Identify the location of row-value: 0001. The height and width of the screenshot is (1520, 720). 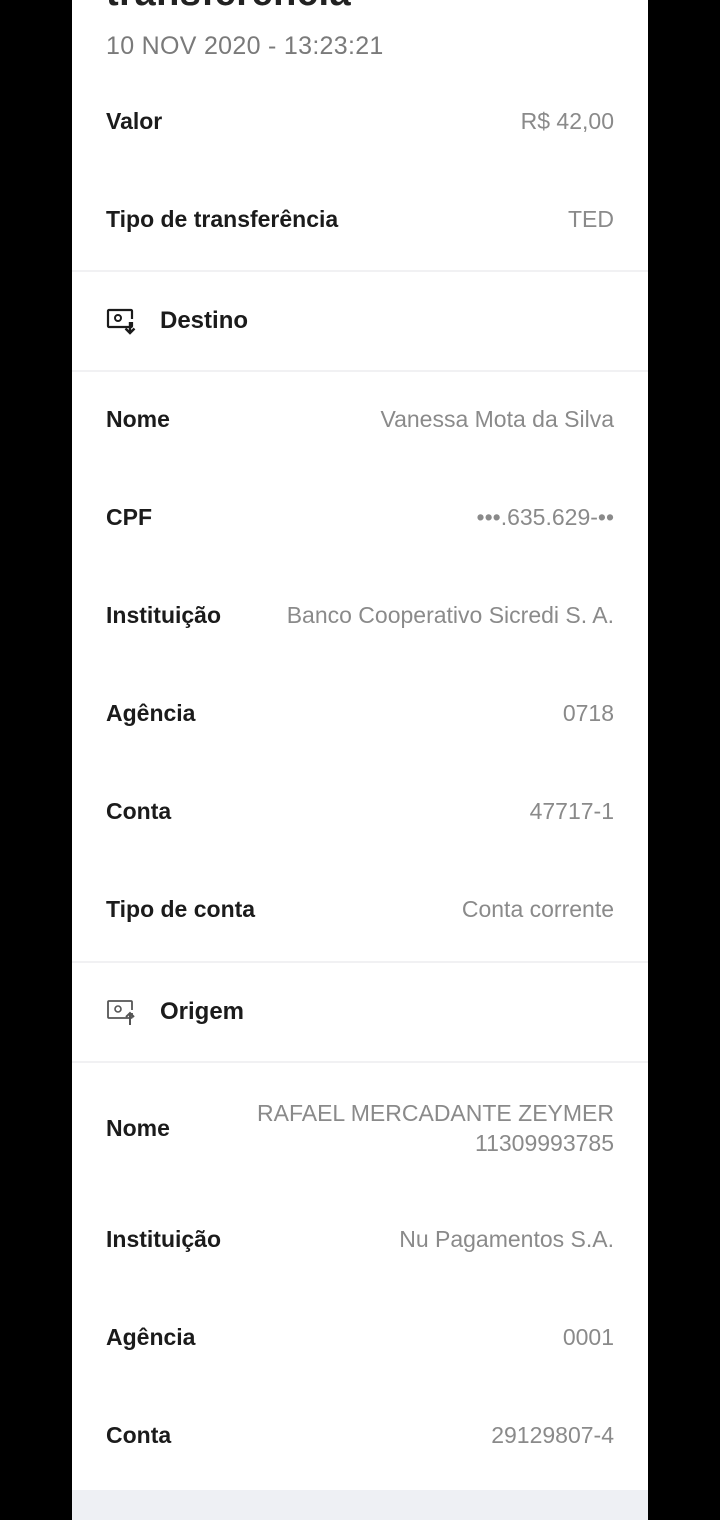
(588, 1337).